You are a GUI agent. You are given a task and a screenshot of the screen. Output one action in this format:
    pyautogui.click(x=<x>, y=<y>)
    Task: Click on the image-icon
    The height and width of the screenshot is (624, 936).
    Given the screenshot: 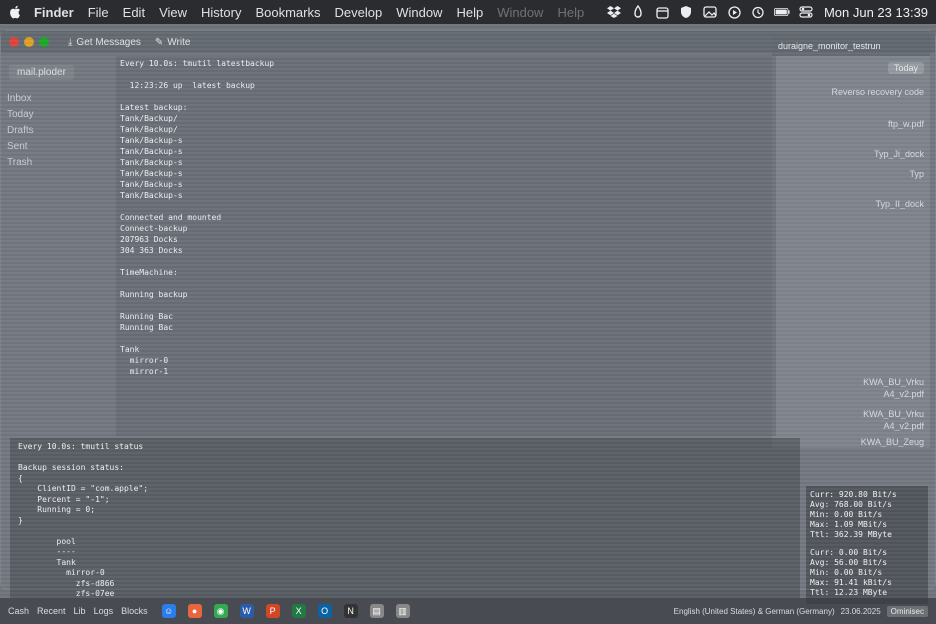 What is the action you would take?
    pyautogui.click(x=710, y=12)
    